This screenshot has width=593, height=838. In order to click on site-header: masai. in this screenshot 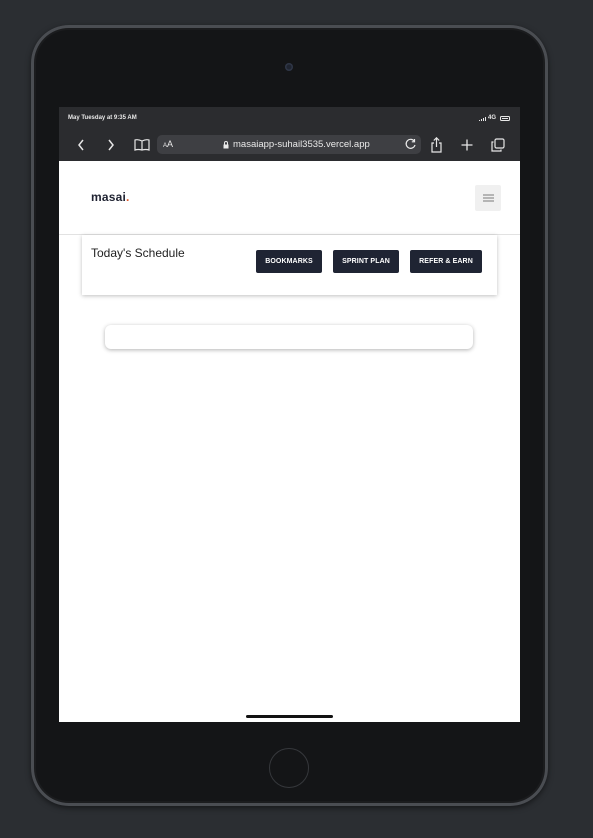, I will do `click(289, 198)`.